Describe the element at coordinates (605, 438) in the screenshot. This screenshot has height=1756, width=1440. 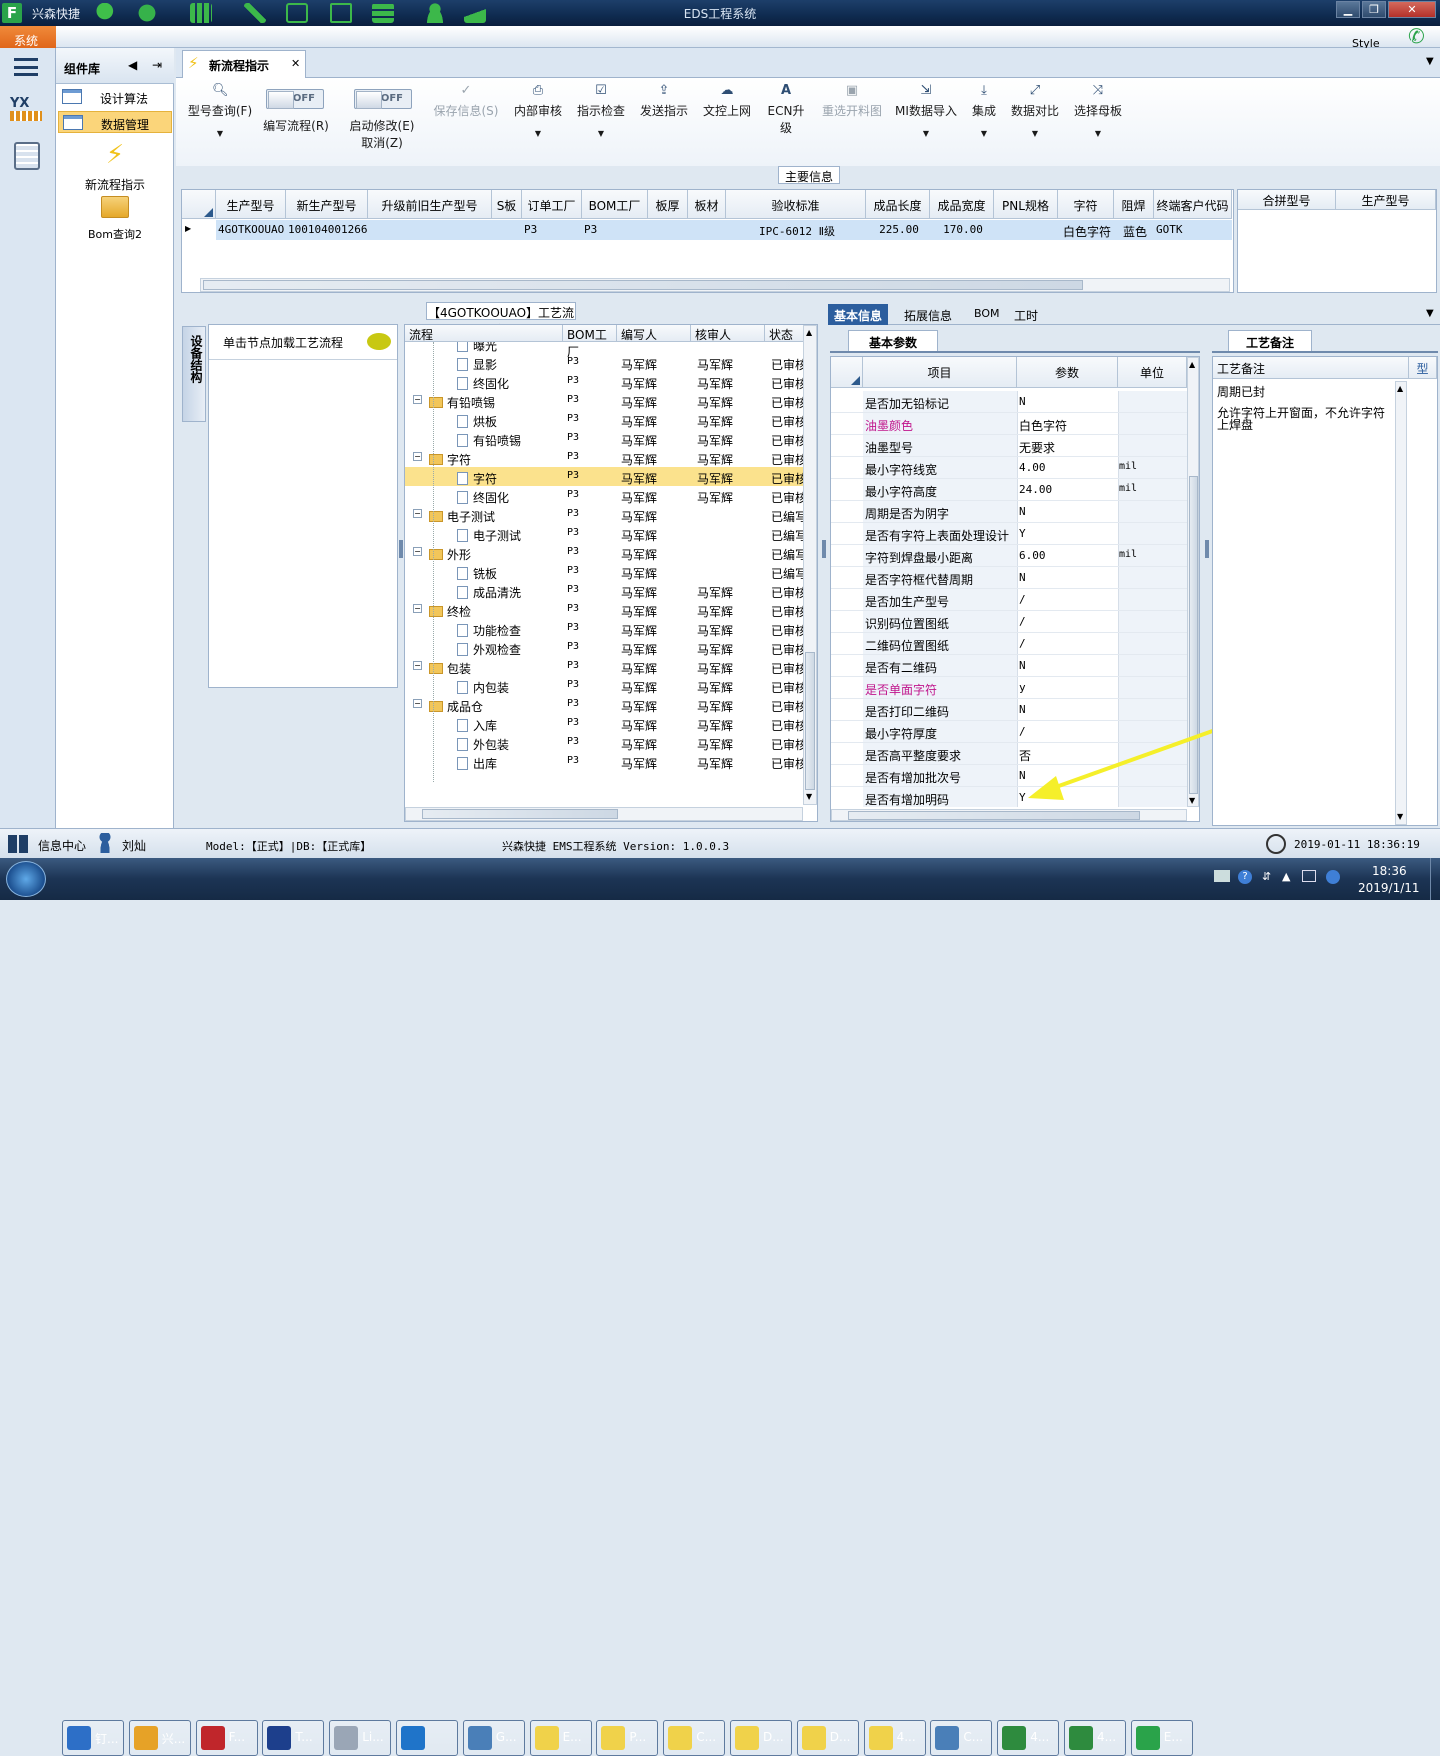
I see `tree-row: 有铅喷锡 P3 马军辉 马军辉 已审核` at that location.